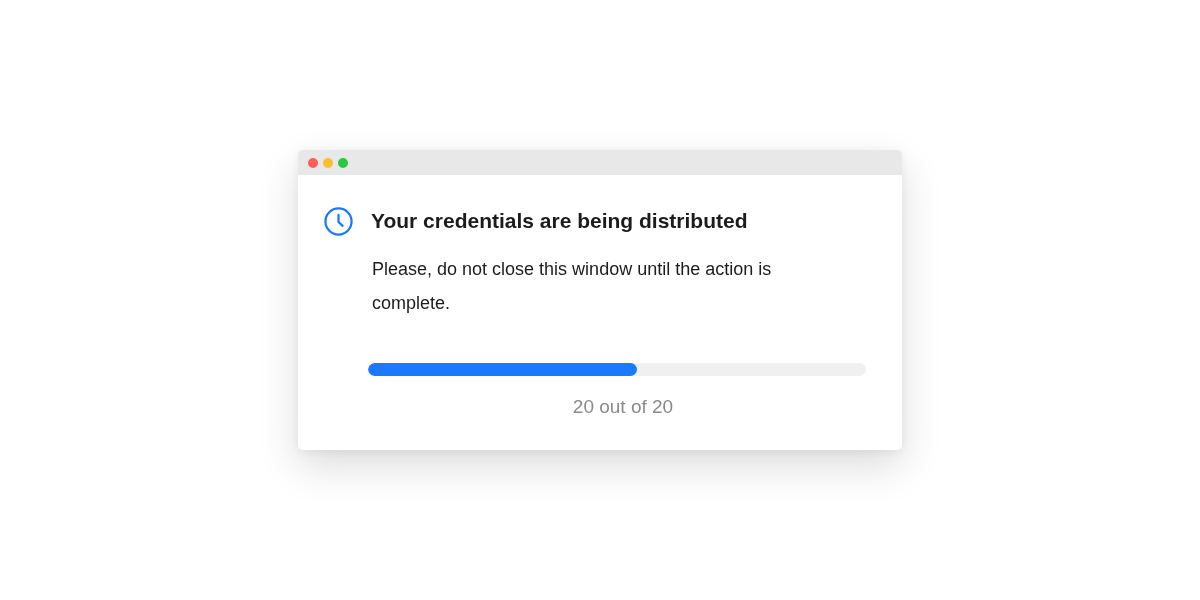 This screenshot has width=1200, height=600. Describe the element at coordinates (623, 407) in the screenshot. I see `progress-caption: 20 out of 20` at that location.